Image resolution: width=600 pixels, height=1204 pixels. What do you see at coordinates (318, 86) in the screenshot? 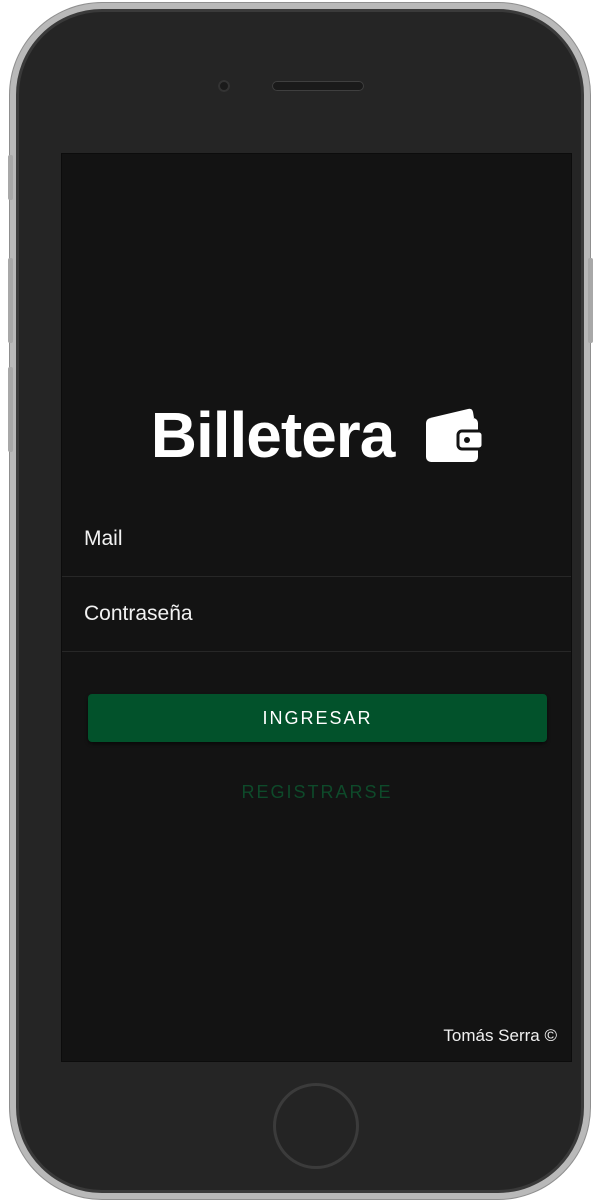
I see `earpiece-speaker` at bounding box center [318, 86].